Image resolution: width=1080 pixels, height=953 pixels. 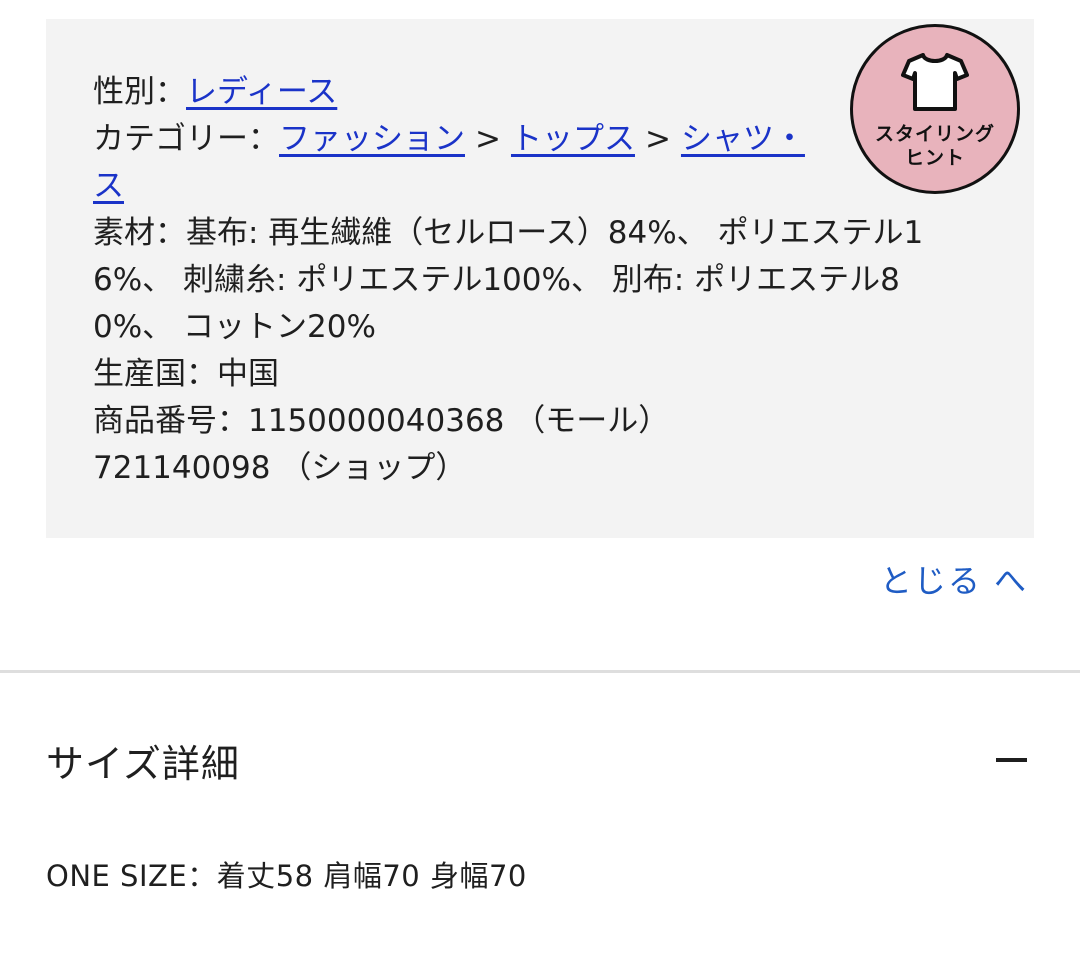 I want to click on gender-link: レディース, so click(x=261, y=92).